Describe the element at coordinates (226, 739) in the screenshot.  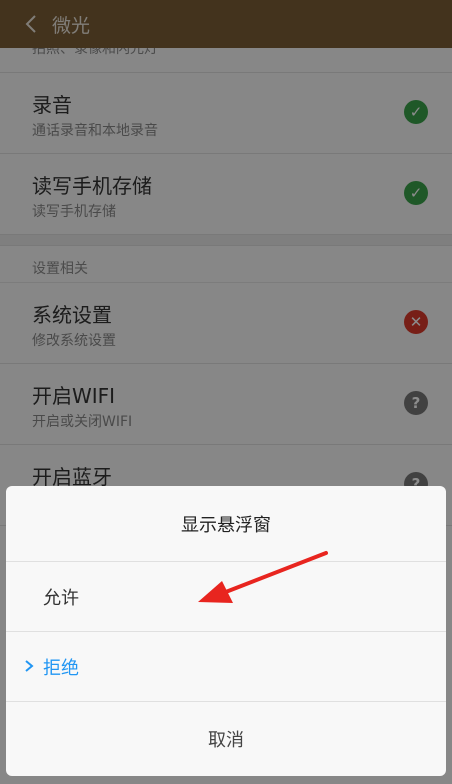
I see `cancel-button: 取消` at that location.